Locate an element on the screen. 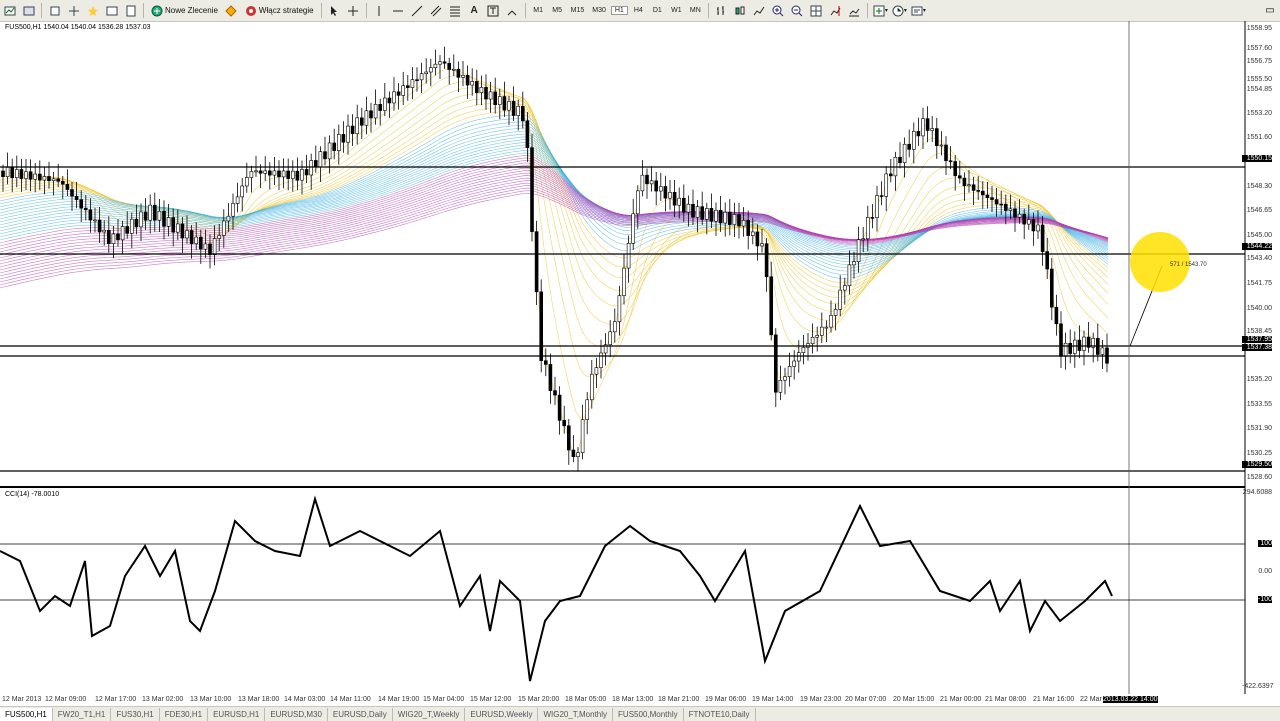  tab-fw20-t1-h1: FW20_T1,H1 is located at coordinates (82, 714).